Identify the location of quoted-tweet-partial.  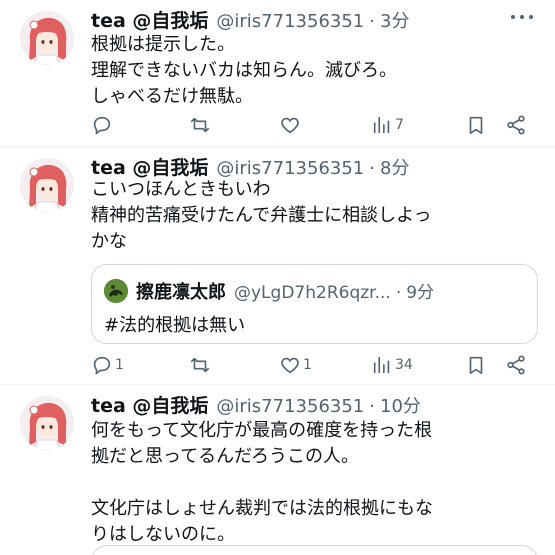
(314, 550).